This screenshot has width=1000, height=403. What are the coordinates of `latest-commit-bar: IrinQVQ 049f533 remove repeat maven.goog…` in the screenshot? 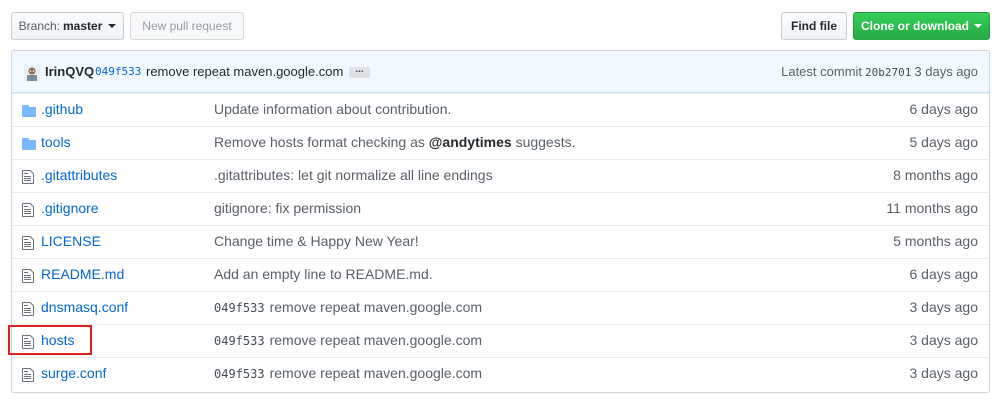 It's located at (500, 72).